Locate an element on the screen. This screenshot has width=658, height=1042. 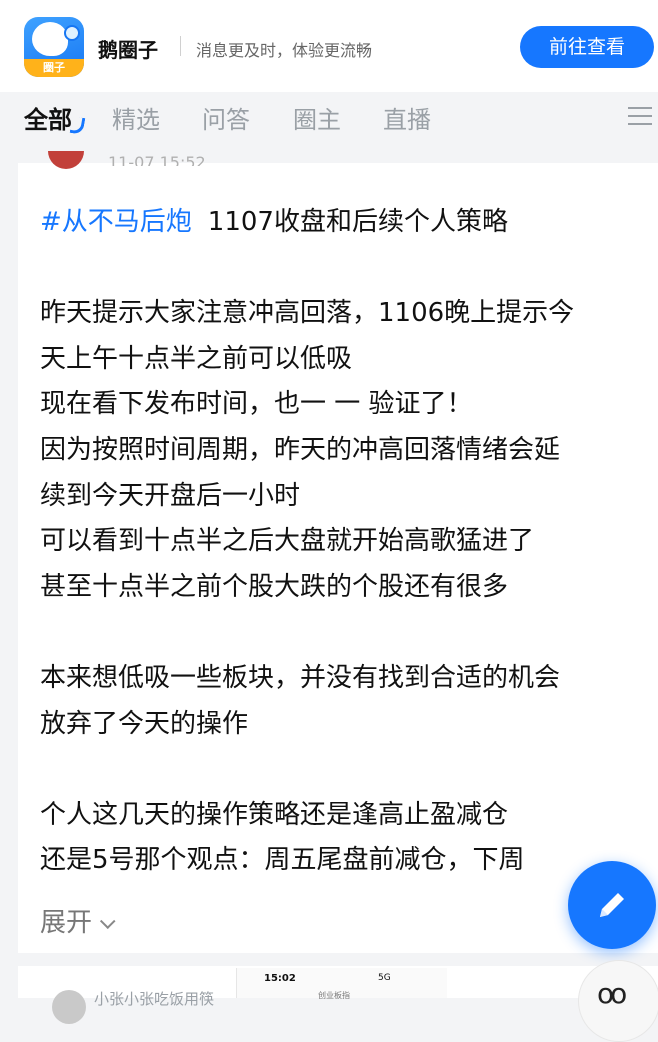
divider is located at coordinates (180, 46).